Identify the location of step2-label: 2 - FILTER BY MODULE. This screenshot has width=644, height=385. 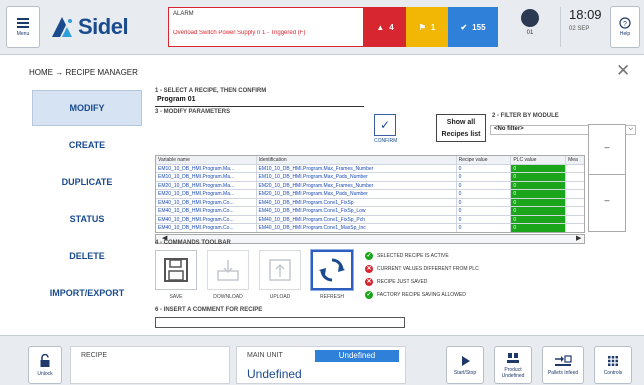
(525, 116).